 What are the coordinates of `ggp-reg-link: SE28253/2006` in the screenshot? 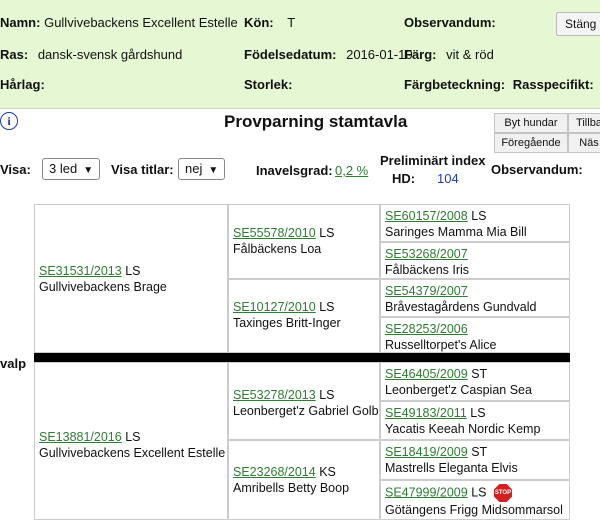 It's located at (426, 329).